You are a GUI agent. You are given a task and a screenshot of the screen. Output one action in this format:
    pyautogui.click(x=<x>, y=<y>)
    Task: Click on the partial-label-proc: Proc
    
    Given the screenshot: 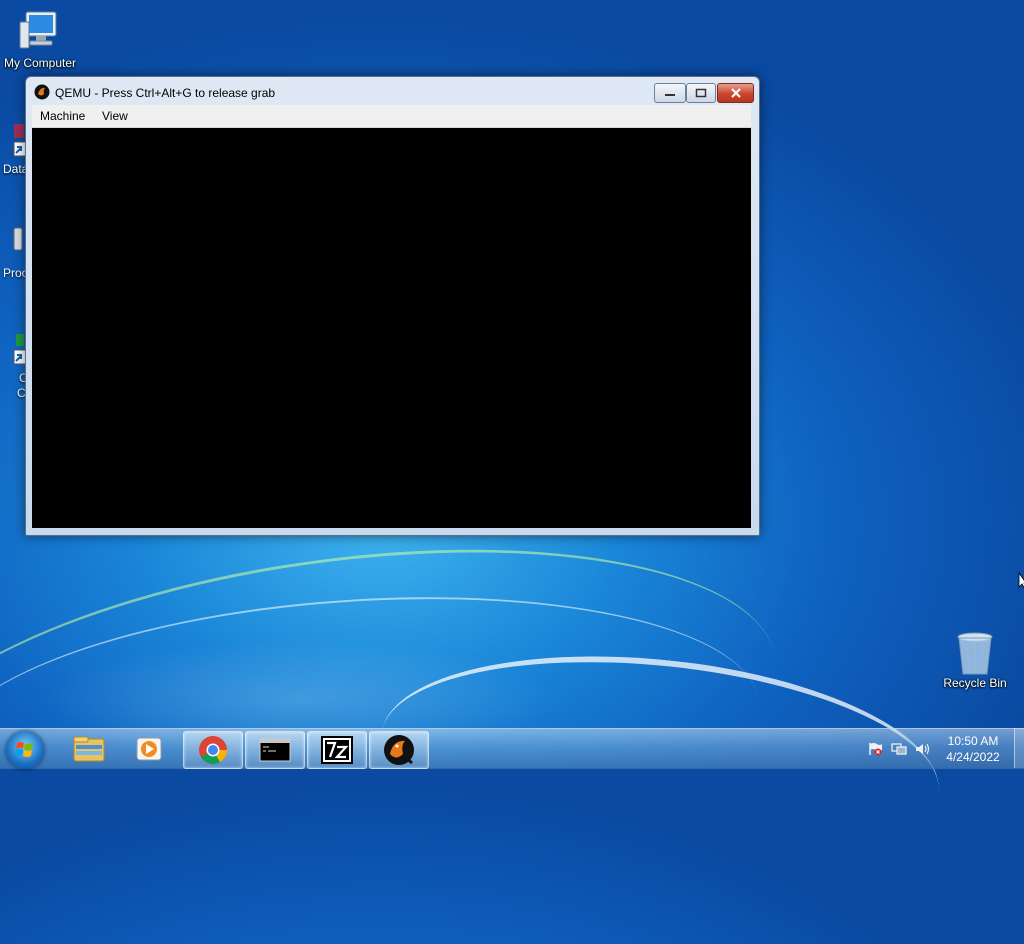 What is the action you would take?
    pyautogui.click(x=15, y=273)
    